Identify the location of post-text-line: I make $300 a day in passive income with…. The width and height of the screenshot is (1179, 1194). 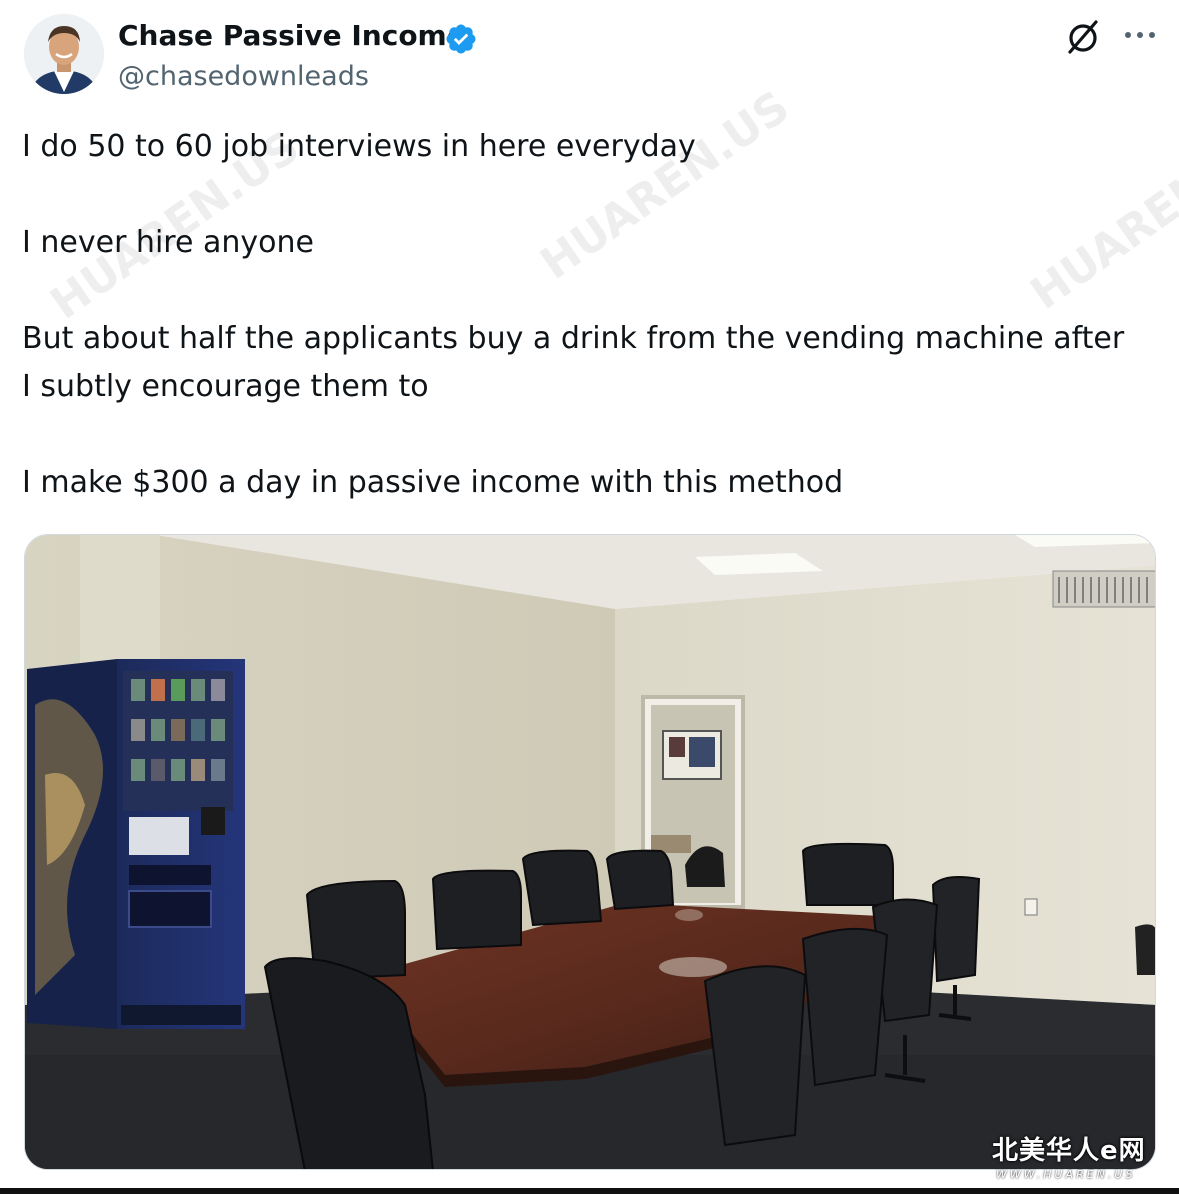
(433, 482).